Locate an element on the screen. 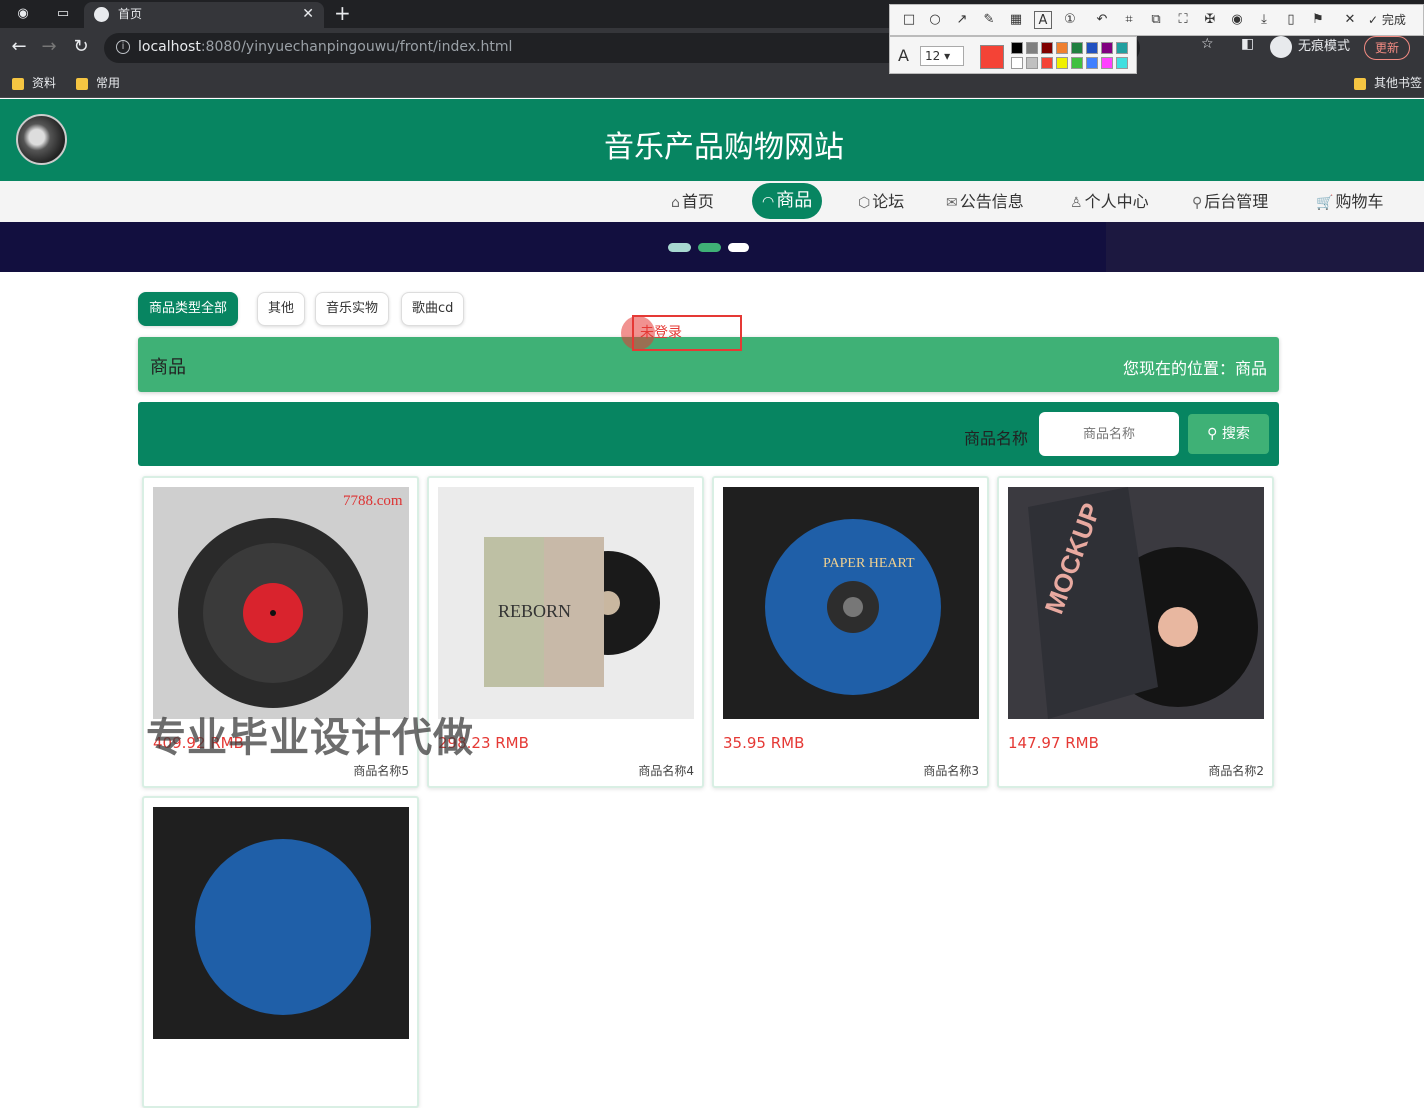 The height and width of the screenshot is (1108, 1424). product-card is located at coordinates (280, 952).